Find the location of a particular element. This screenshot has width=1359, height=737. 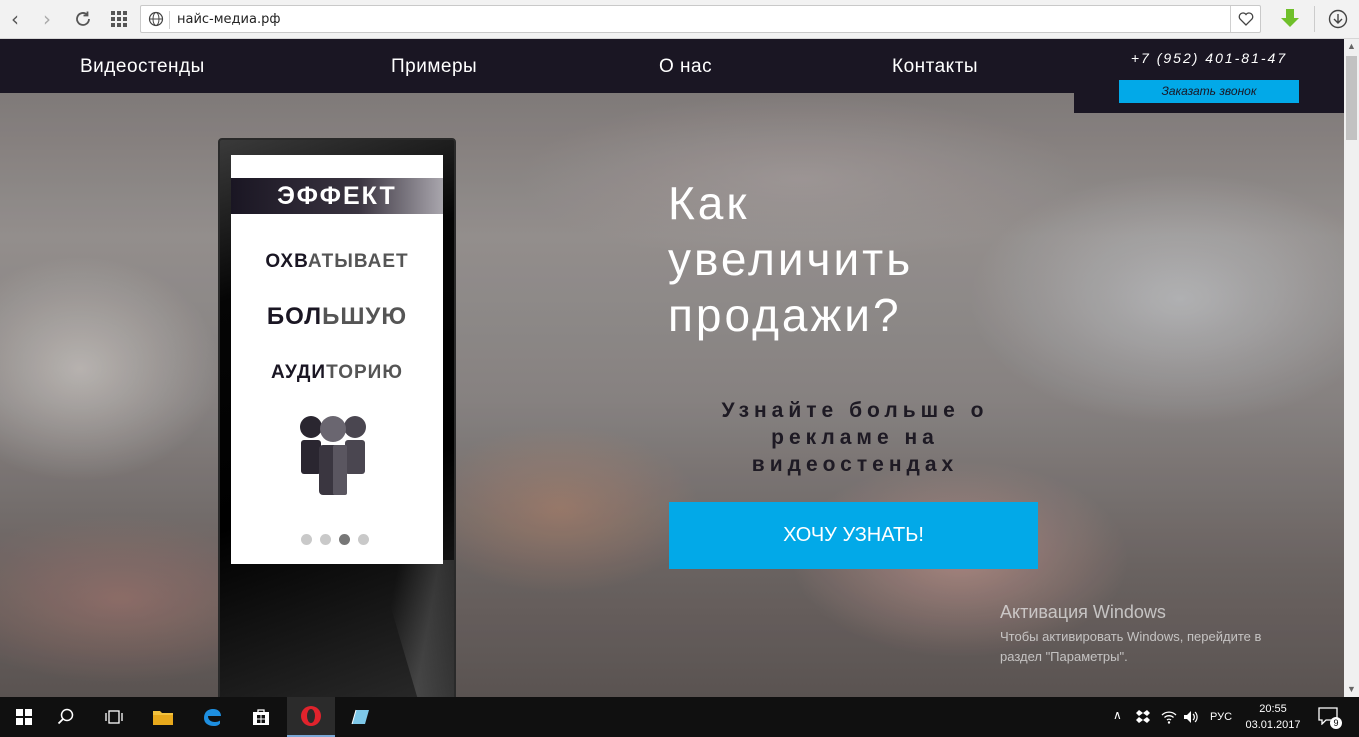

hero-subtitle: Узнайте больше о рекламе на видеостендах is located at coordinates (855, 437).